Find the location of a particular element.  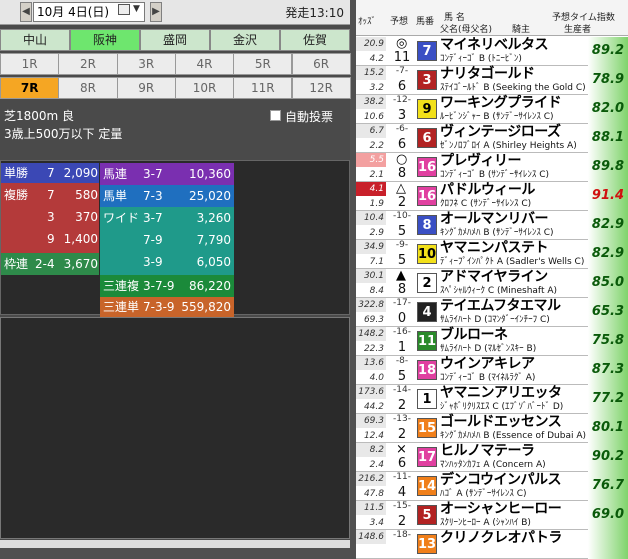

venue-tab: 阪神 is located at coordinates (105, 40).